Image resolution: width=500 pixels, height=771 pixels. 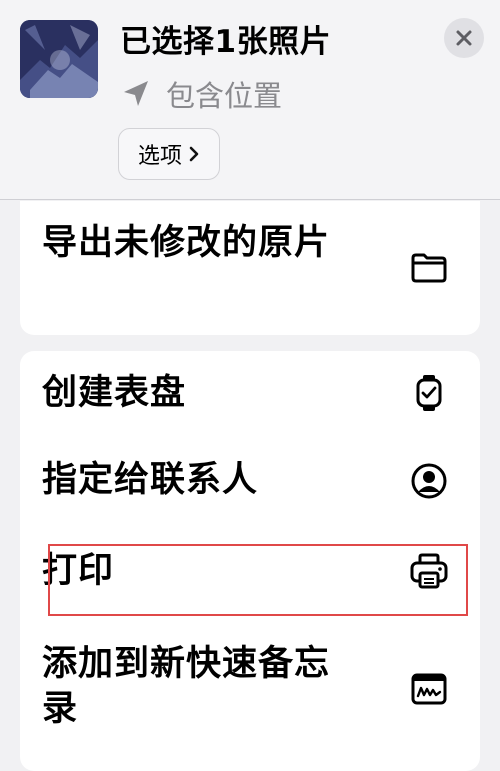 I want to click on selection-title: 已选择1张照片, so click(x=226, y=42).